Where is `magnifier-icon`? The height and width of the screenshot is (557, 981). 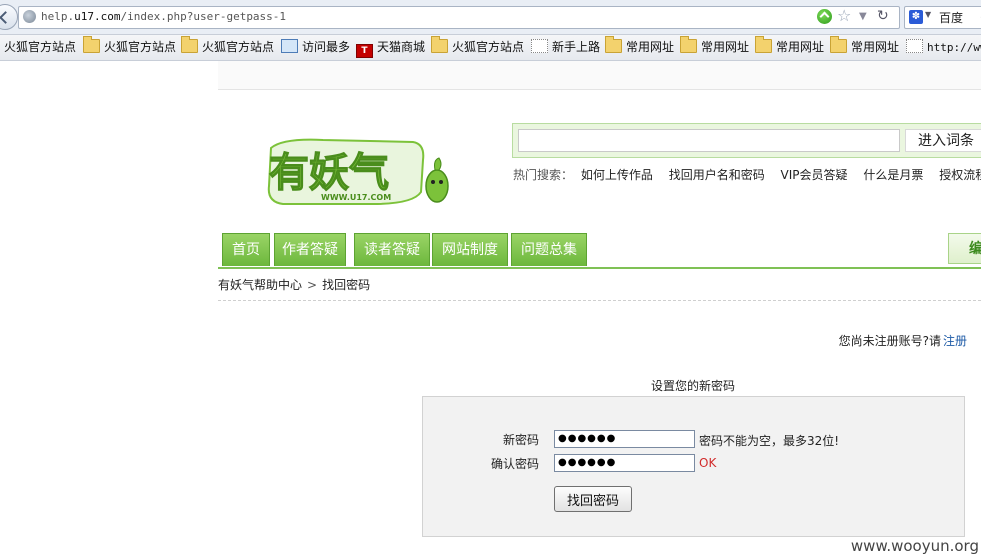
magnifier-icon is located at coordinates (289, 46).